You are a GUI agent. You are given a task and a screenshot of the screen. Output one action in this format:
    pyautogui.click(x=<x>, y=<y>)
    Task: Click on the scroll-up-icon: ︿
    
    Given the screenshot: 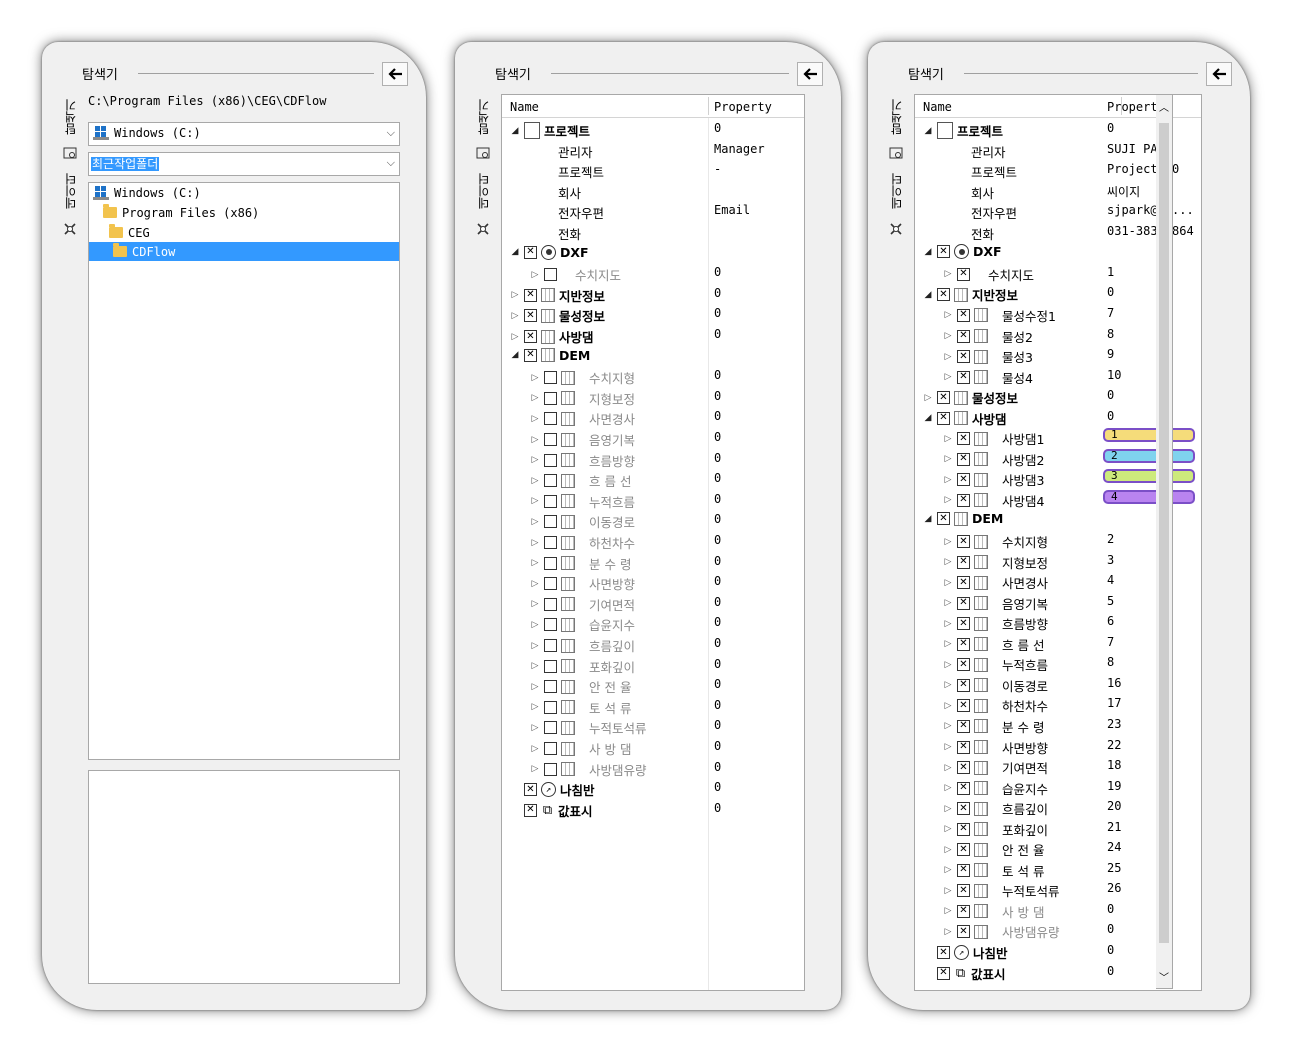 What is the action you would take?
    pyautogui.click(x=1164, y=106)
    